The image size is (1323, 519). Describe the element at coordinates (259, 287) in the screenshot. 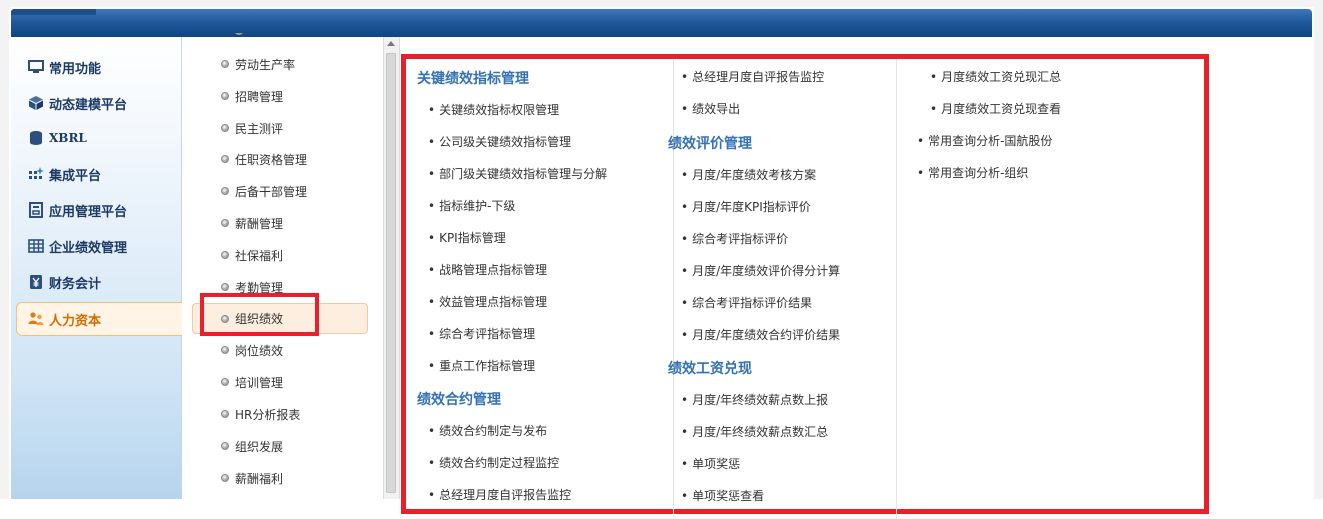

I see `sub-label: 考勤管理` at that location.